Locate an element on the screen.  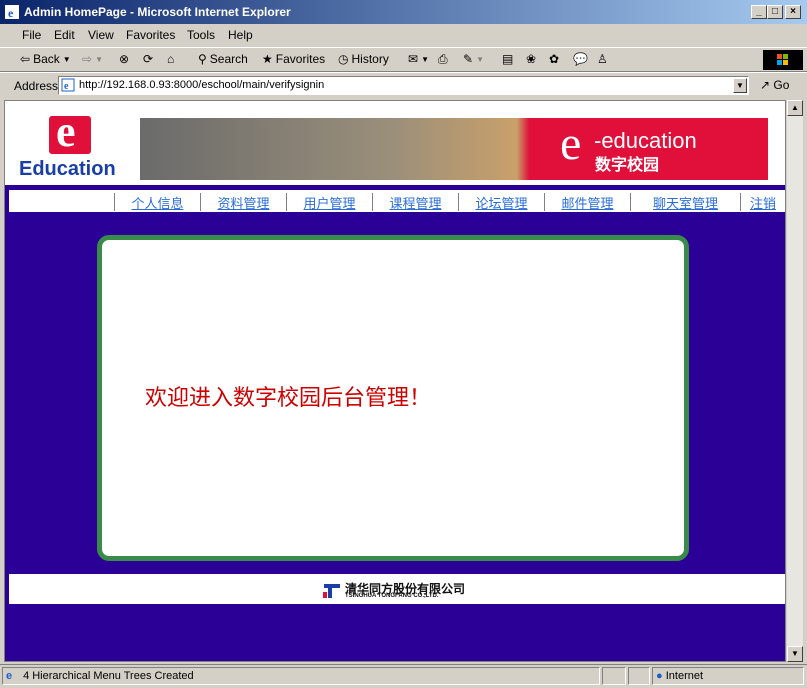
go-arrow-icon: ↗ is located at coordinates (765, 85).